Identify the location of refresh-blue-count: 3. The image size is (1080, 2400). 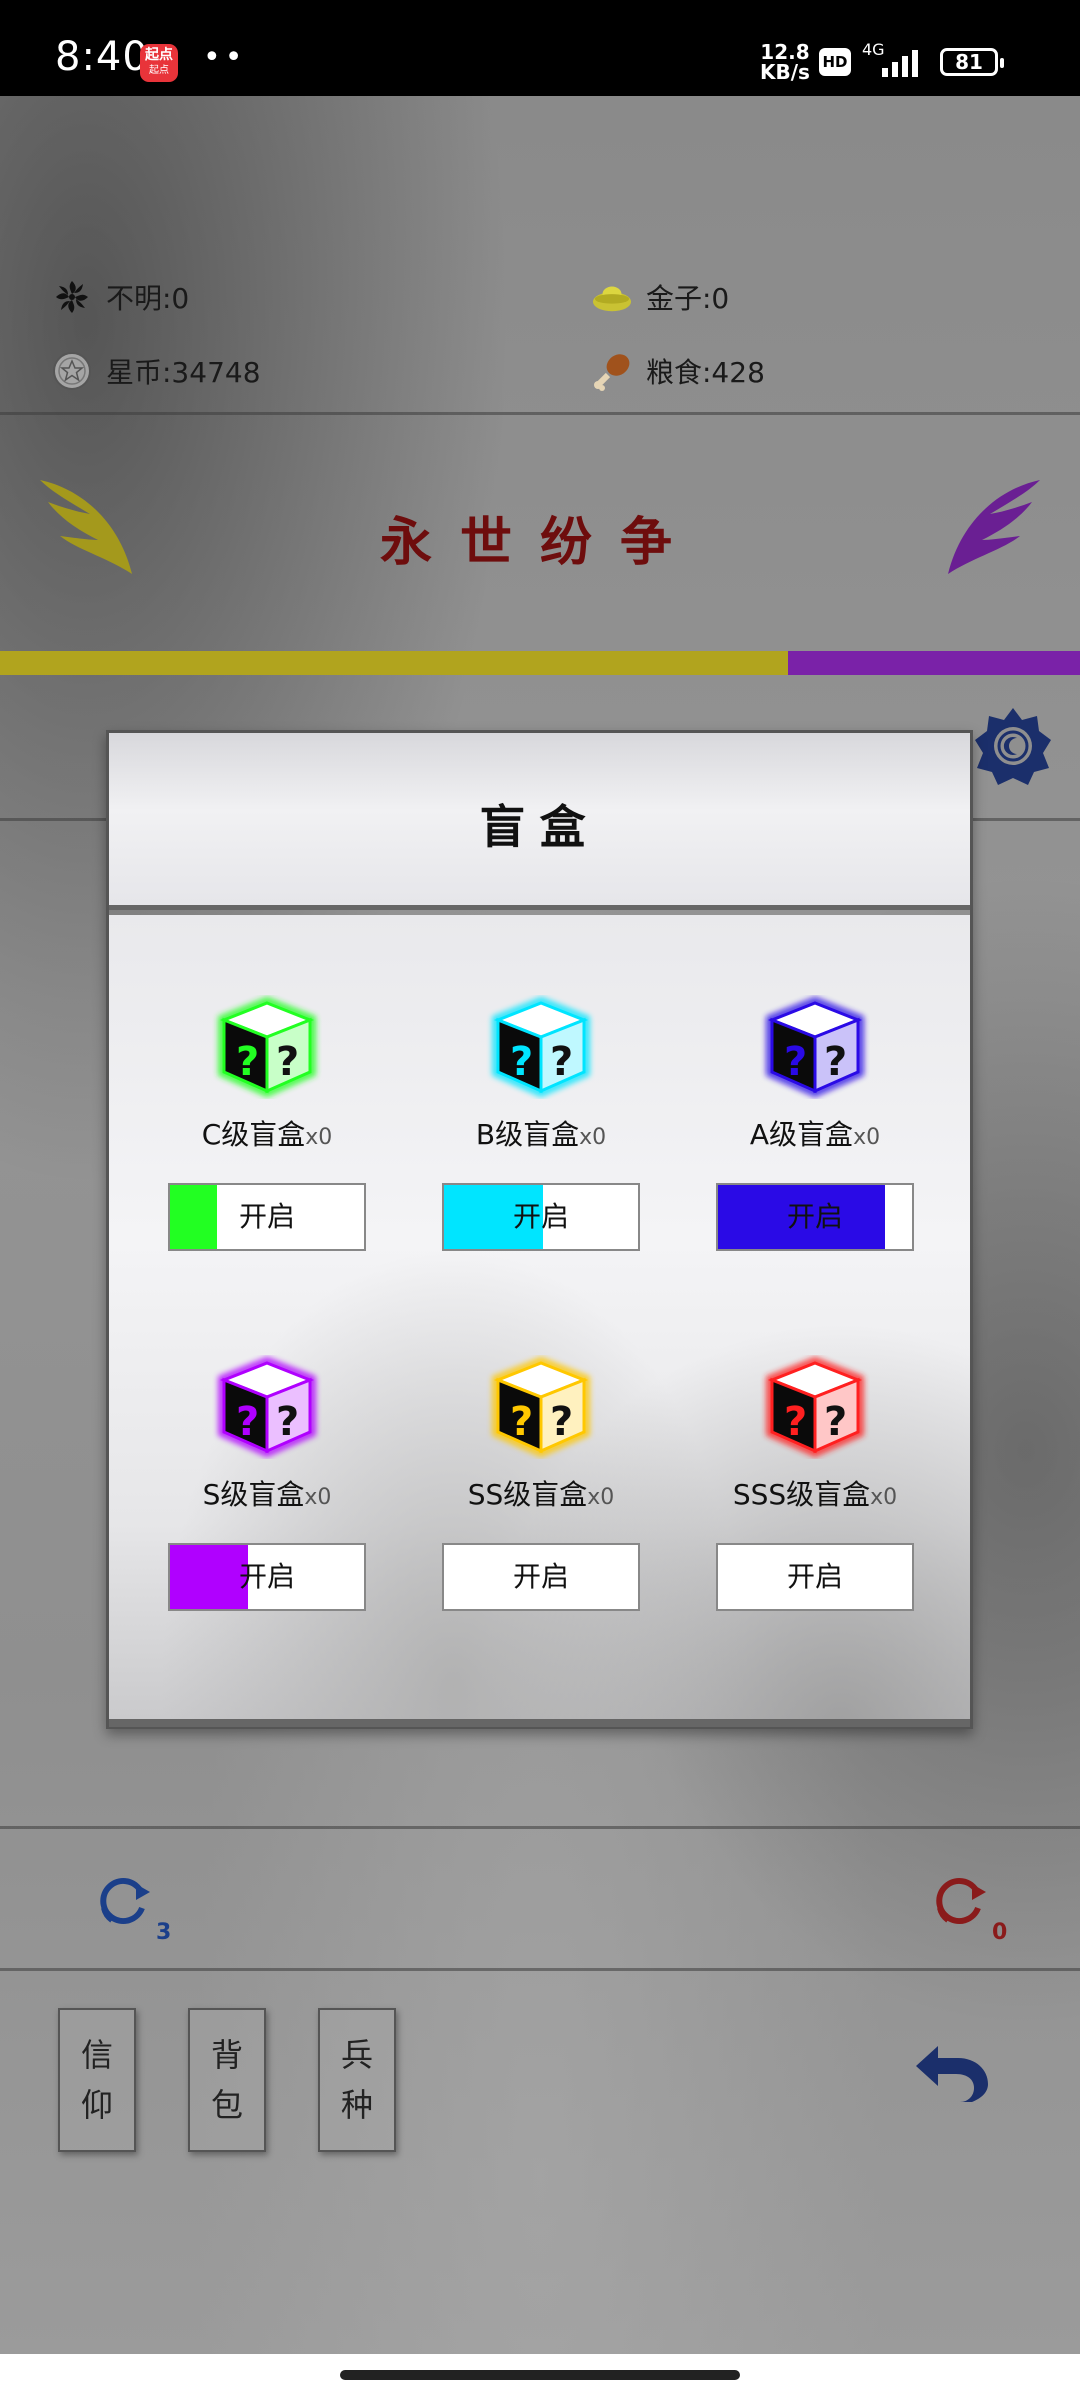
(164, 1932).